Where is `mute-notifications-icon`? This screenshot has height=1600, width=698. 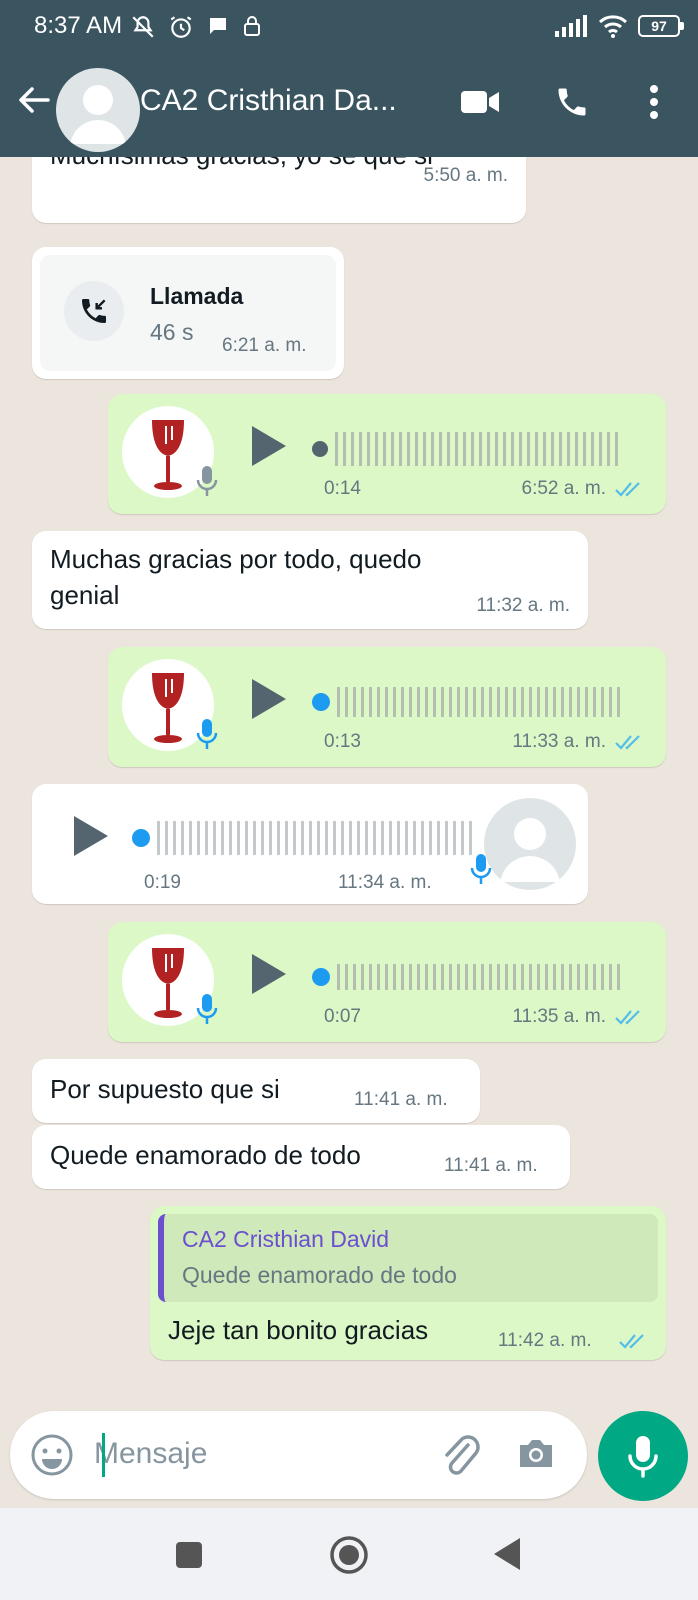 mute-notifications-icon is located at coordinates (143, 27).